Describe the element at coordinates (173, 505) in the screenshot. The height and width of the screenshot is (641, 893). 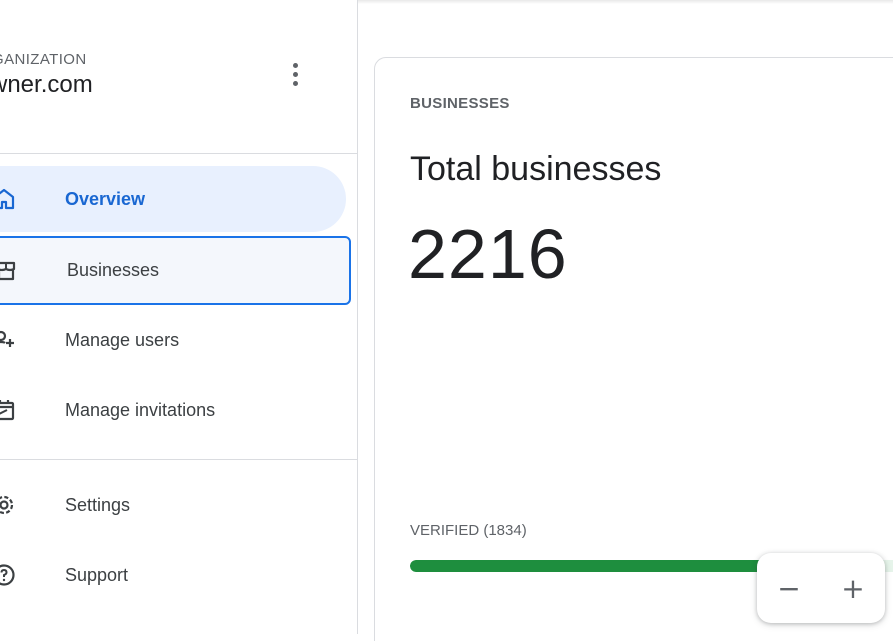
I see `sidebar-item-settings: Settings` at that location.